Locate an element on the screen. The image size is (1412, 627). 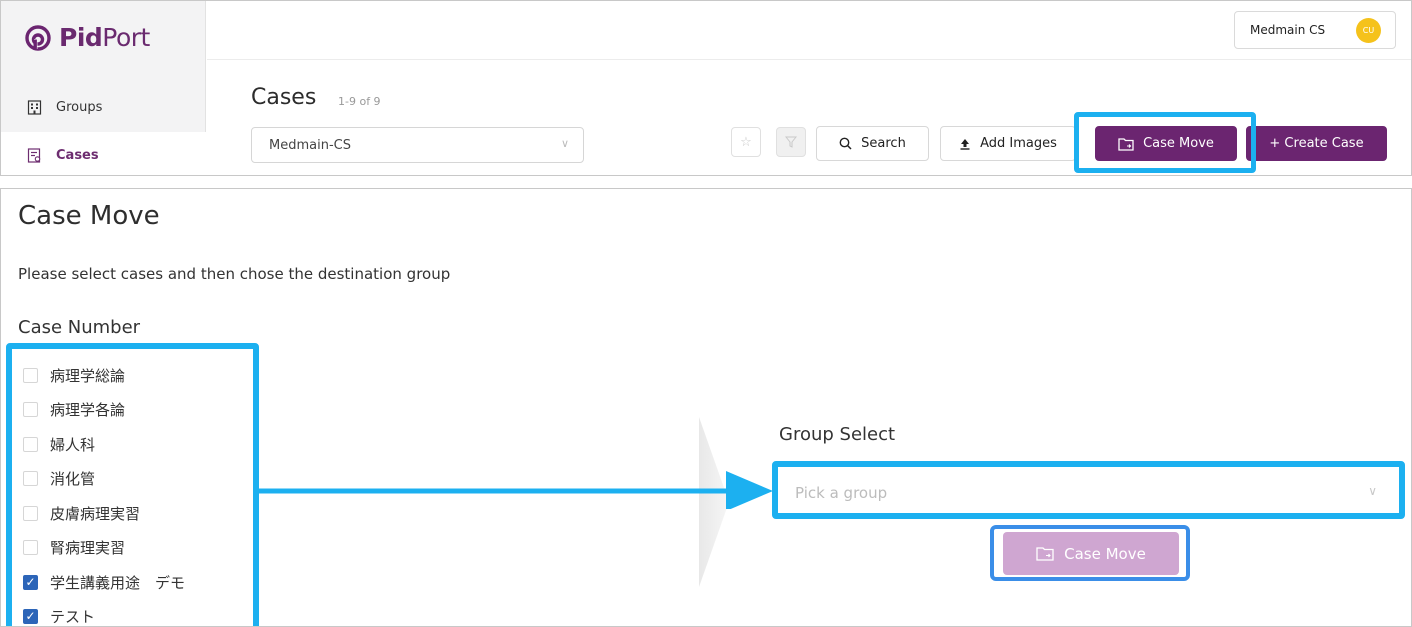
building-icon is located at coordinates (34, 107).